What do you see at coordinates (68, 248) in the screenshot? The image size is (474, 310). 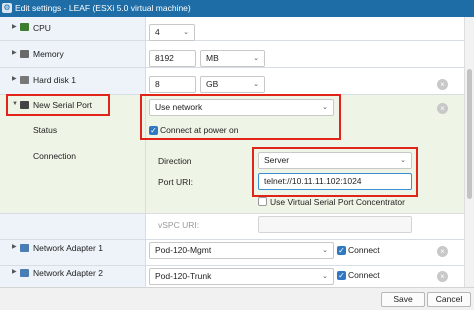 I see `network-adapter-1-label: Network Adapter 1` at bounding box center [68, 248].